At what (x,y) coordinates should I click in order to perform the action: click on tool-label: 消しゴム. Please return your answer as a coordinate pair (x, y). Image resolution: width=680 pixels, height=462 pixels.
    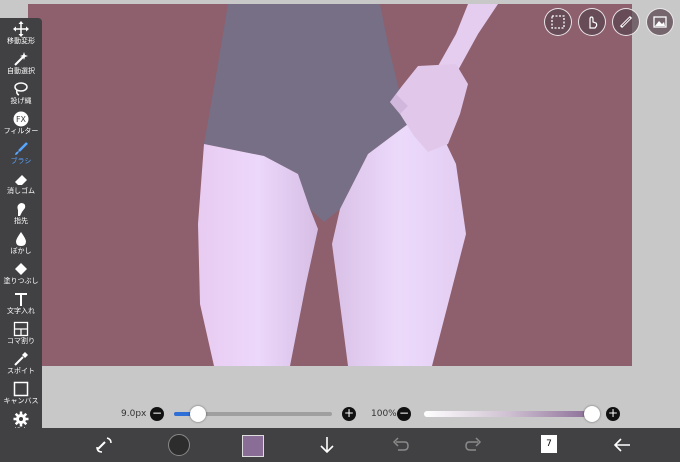
    Looking at the image, I should click on (21, 191).